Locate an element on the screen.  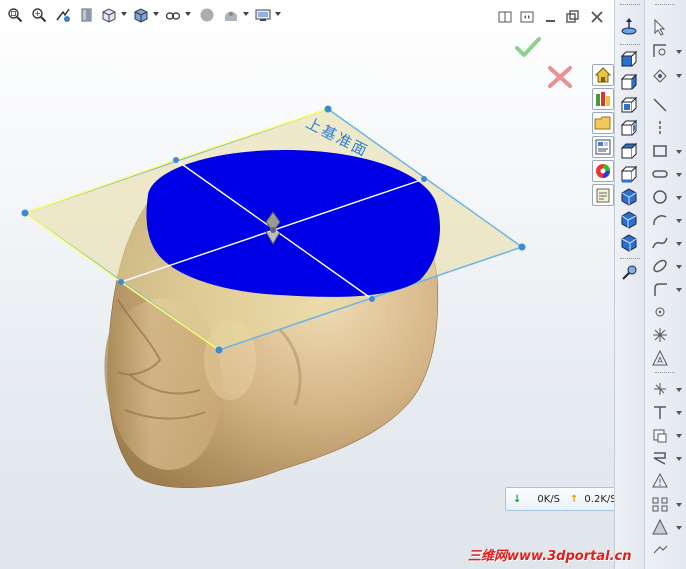
view-selector-icon is located at coordinates (630, 274).